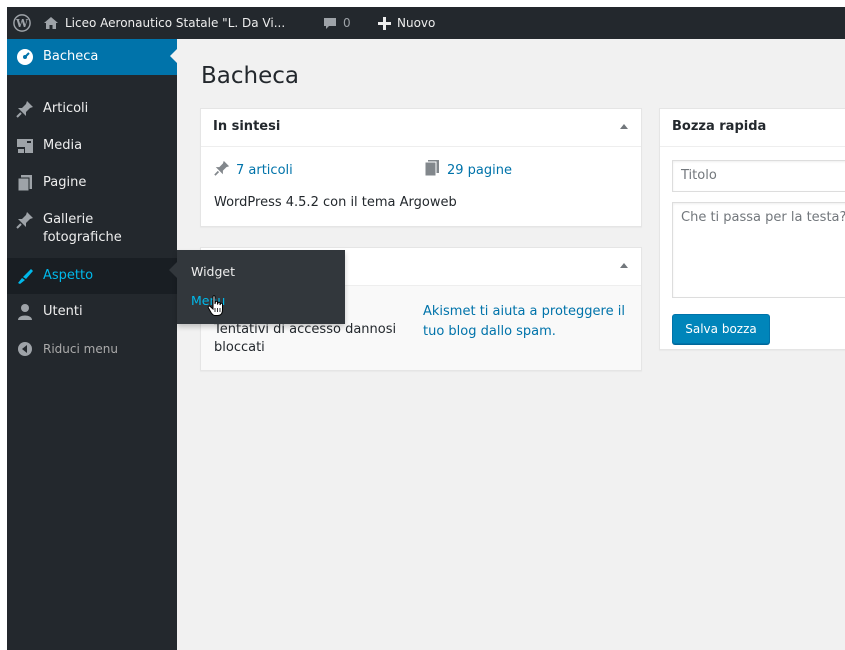 The image size is (845, 650). Describe the element at coordinates (239, 347) in the screenshot. I see `blocked-text-line: bloccati` at that location.